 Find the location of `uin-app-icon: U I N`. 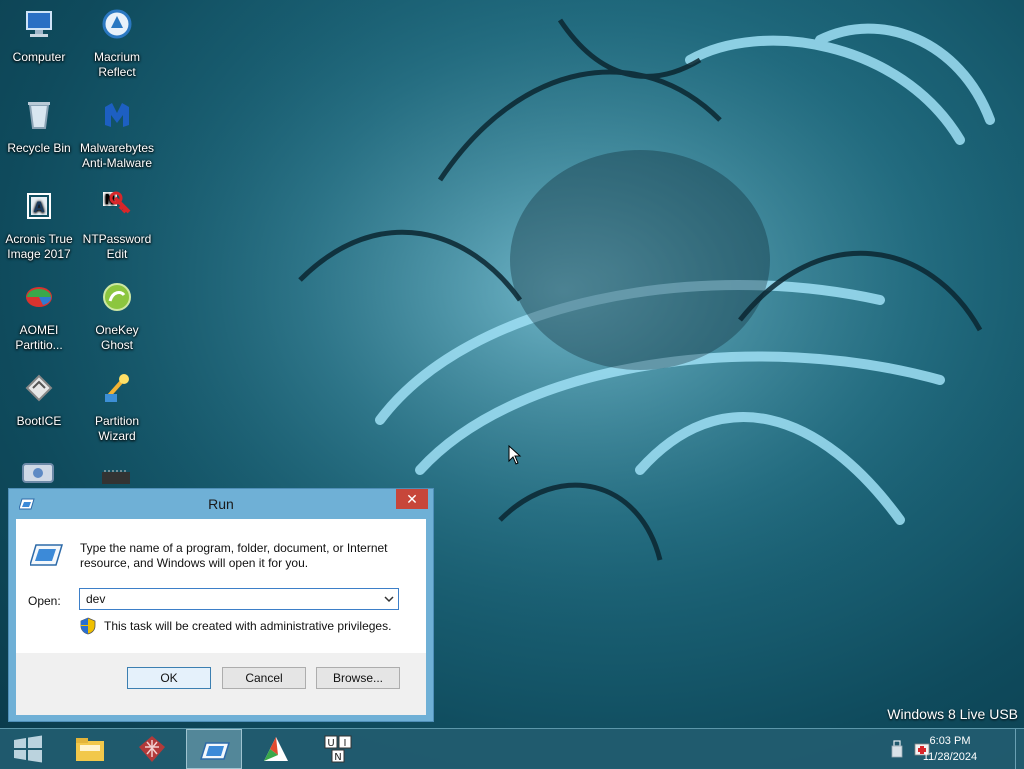

uin-app-icon: U I N is located at coordinates (338, 749).